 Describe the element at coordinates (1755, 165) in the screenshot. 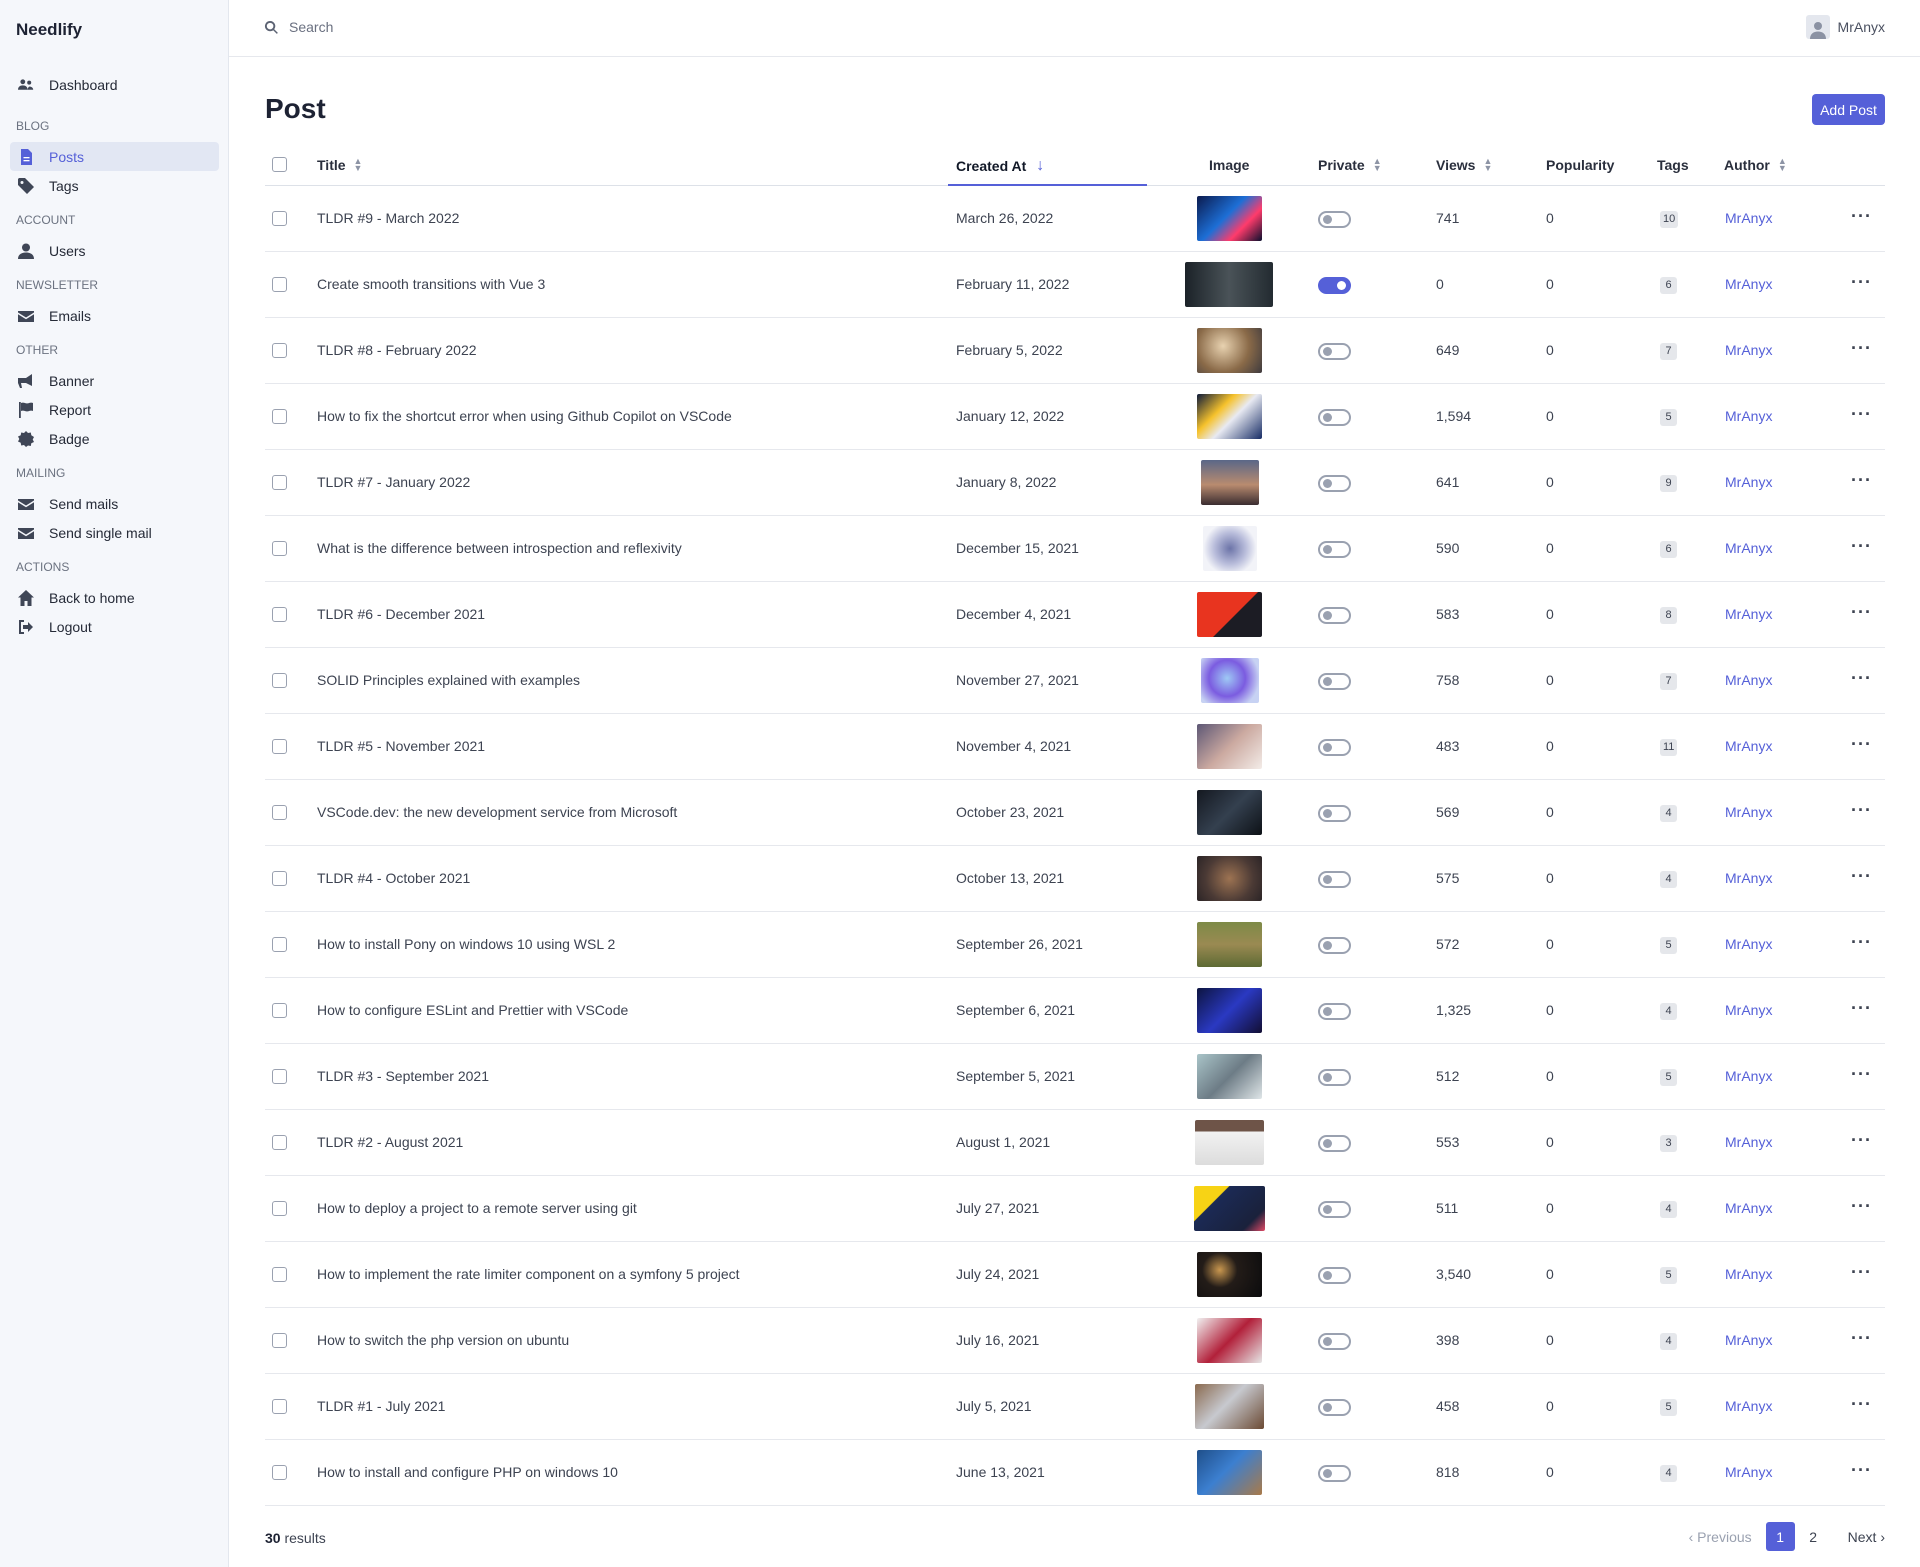

I see `column-header-author: Author ▲ ▼` at that location.